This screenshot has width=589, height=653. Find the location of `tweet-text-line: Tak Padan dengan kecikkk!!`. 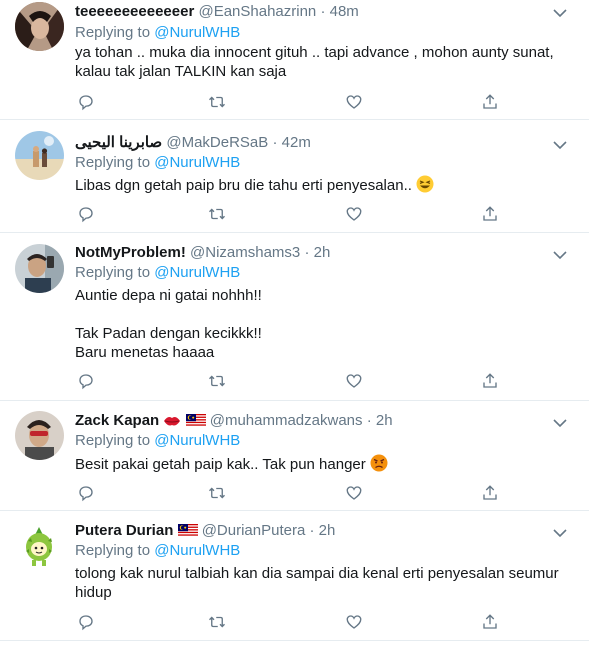

tweet-text-line: Tak Padan dengan kecikkk!! is located at coordinates (168, 333).